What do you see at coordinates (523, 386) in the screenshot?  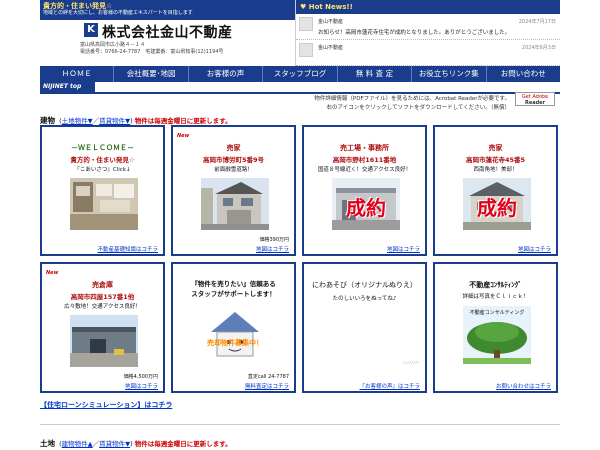 I see `contact-link: お問い合わせはコチラ` at bounding box center [523, 386].